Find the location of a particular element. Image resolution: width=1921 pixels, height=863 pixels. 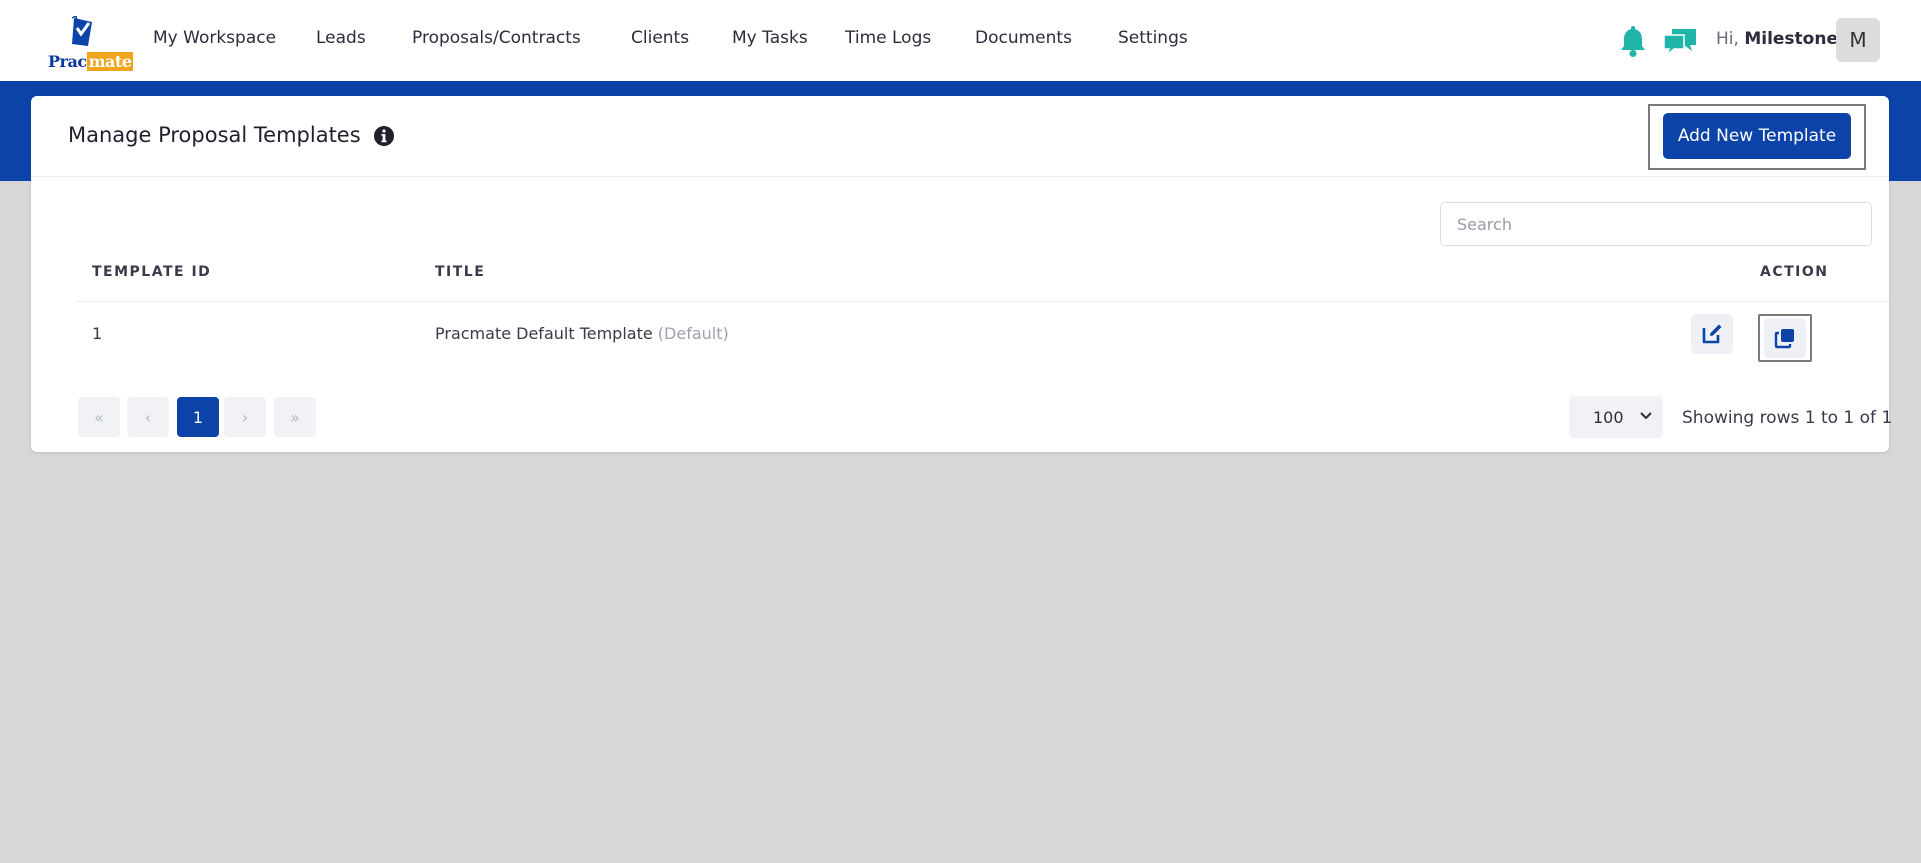

cell-template-id: 1 is located at coordinates (97, 333).